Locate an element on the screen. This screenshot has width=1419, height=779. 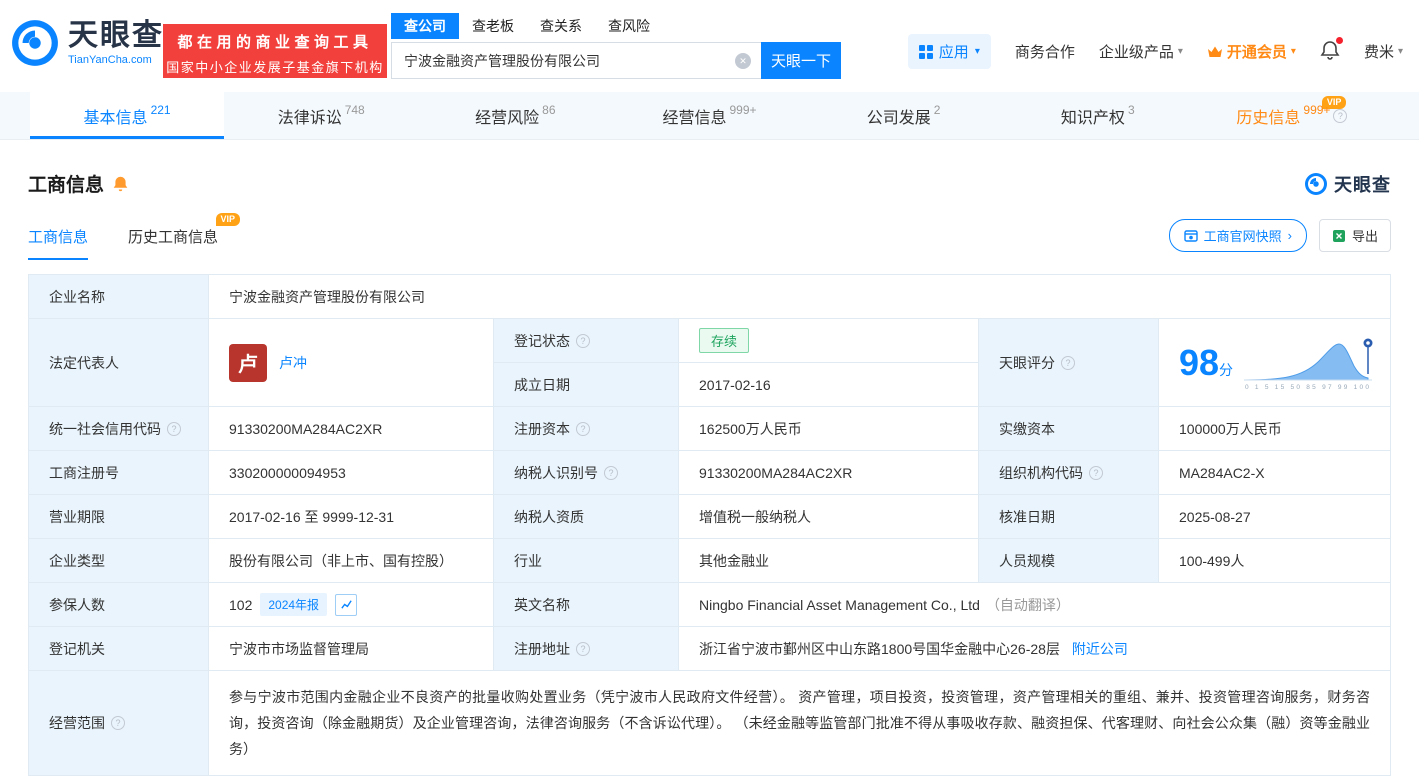
field-label-score: 天眼评分 ? is located at coordinates (1068, 362).